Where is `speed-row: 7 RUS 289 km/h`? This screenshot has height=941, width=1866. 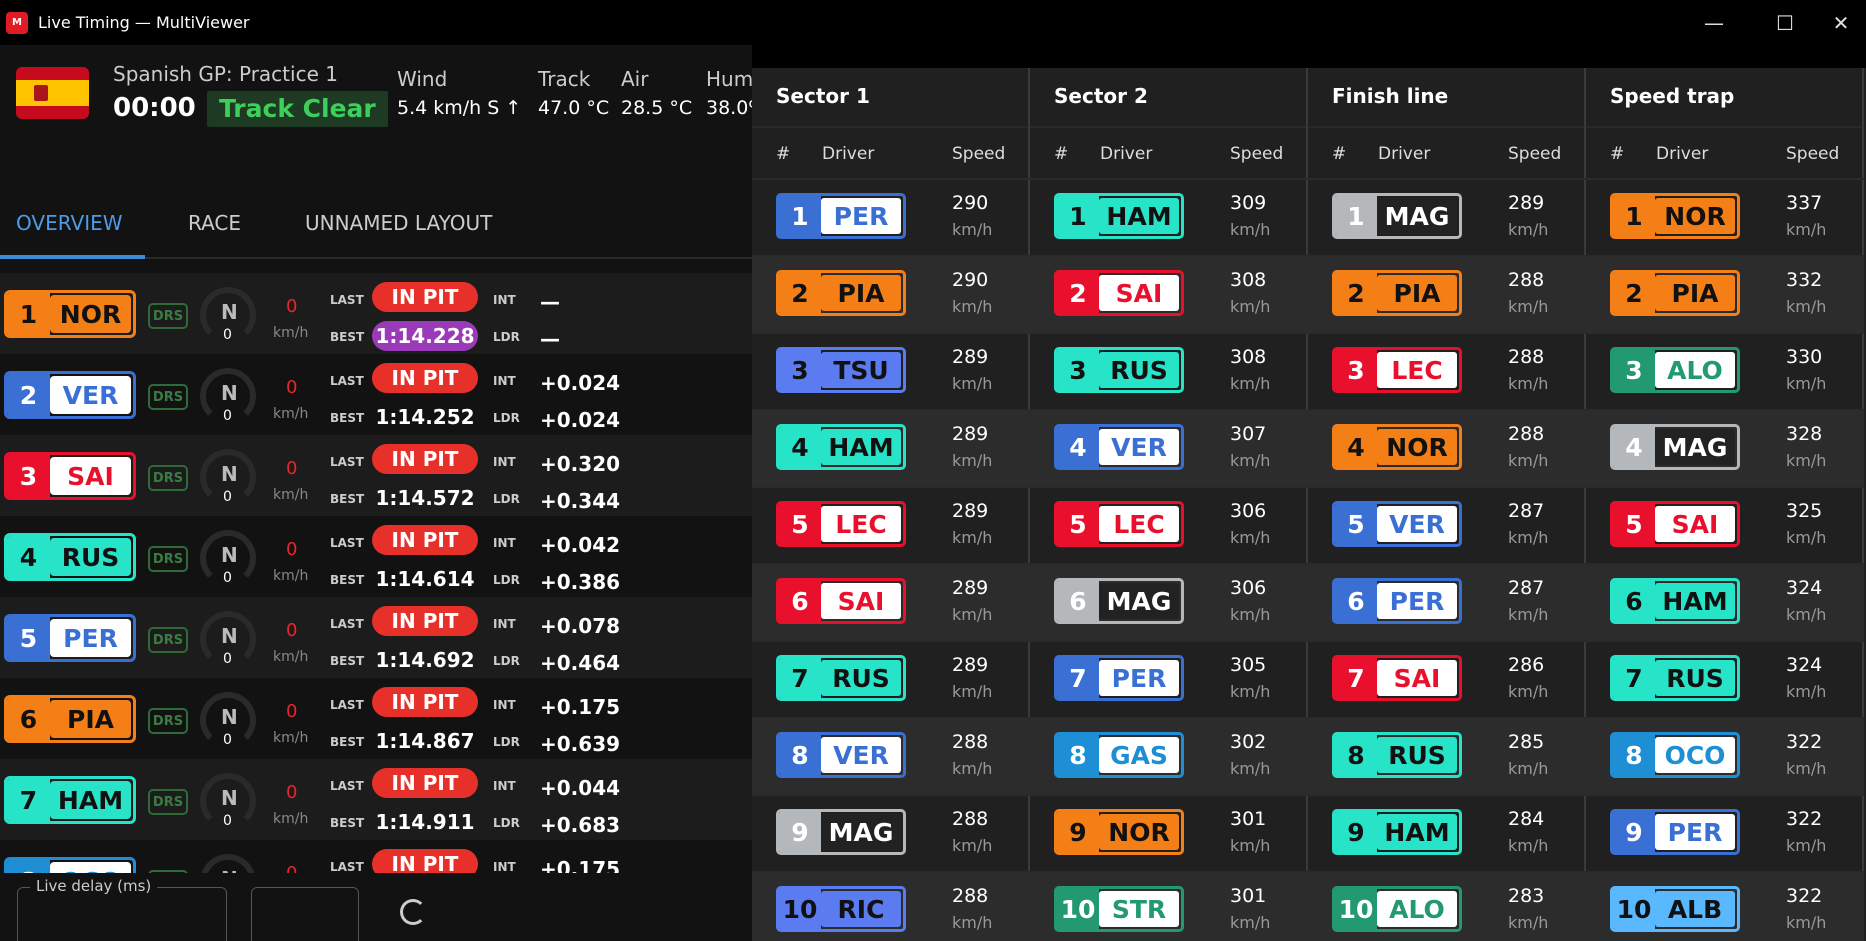 speed-row: 7 RUS 289 km/h is located at coordinates (891, 678).